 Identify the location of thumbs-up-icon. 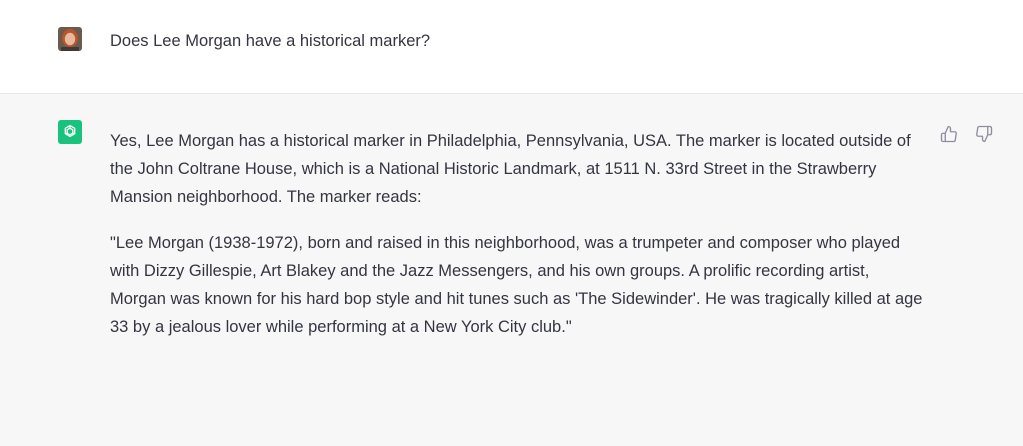
(949, 136).